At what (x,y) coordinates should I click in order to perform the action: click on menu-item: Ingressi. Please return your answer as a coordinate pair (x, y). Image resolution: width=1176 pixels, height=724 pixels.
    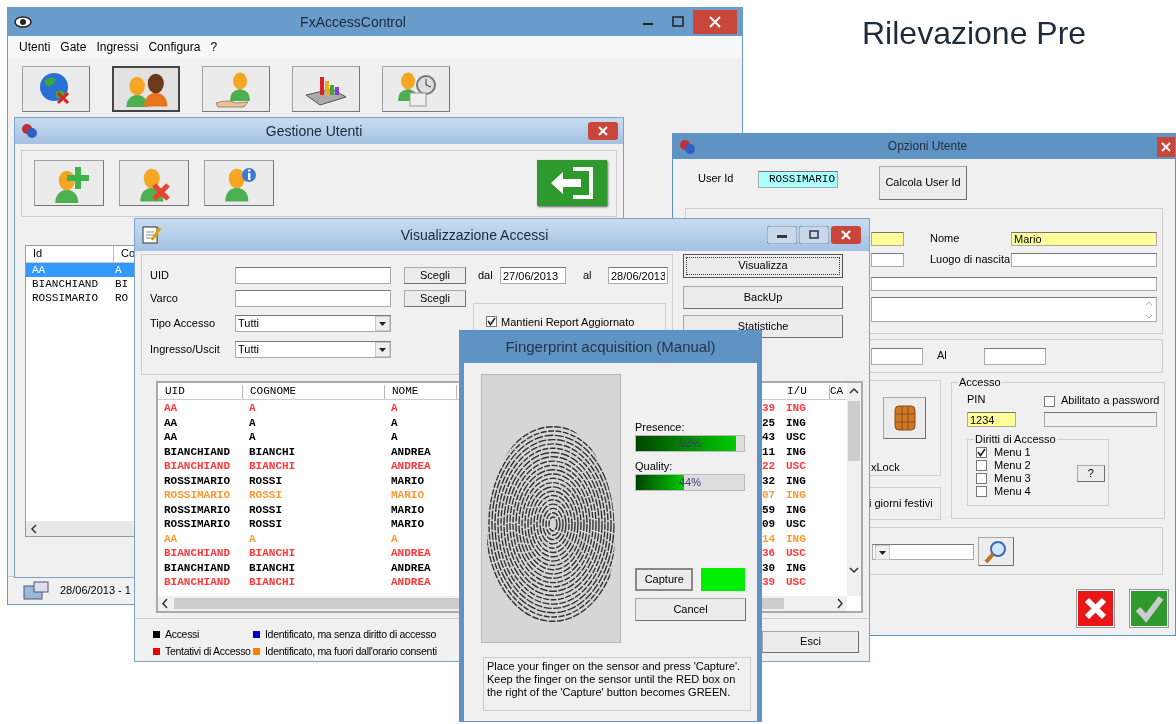
    Looking at the image, I should click on (117, 47).